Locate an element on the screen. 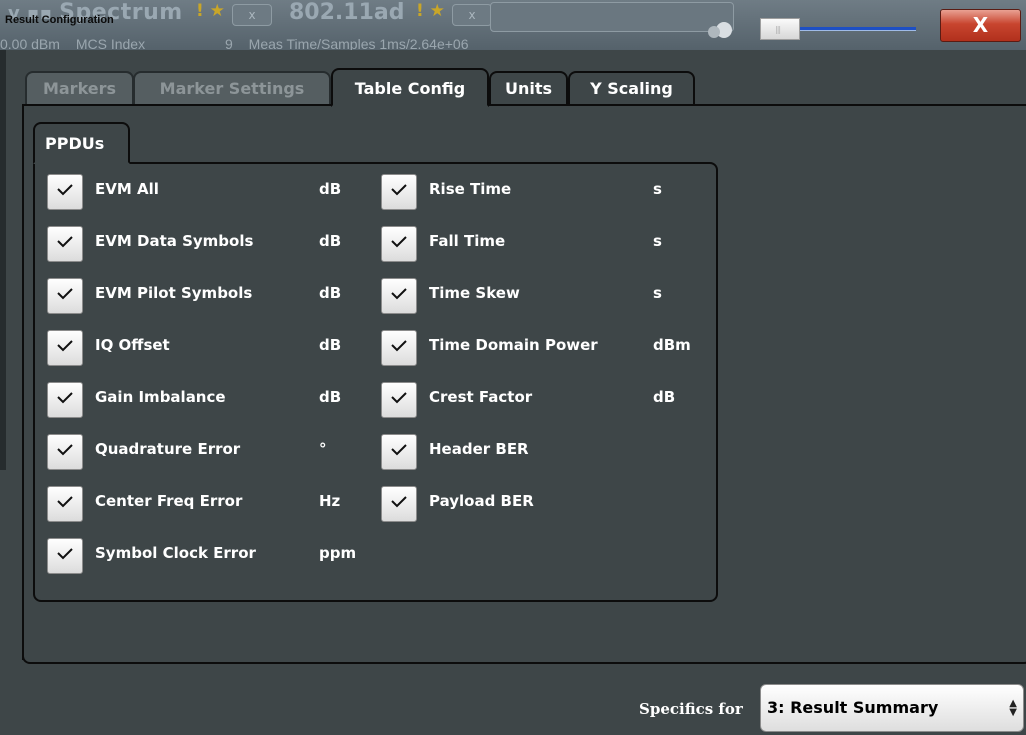  checkbox-label: Payload BER is located at coordinates (481, 501).